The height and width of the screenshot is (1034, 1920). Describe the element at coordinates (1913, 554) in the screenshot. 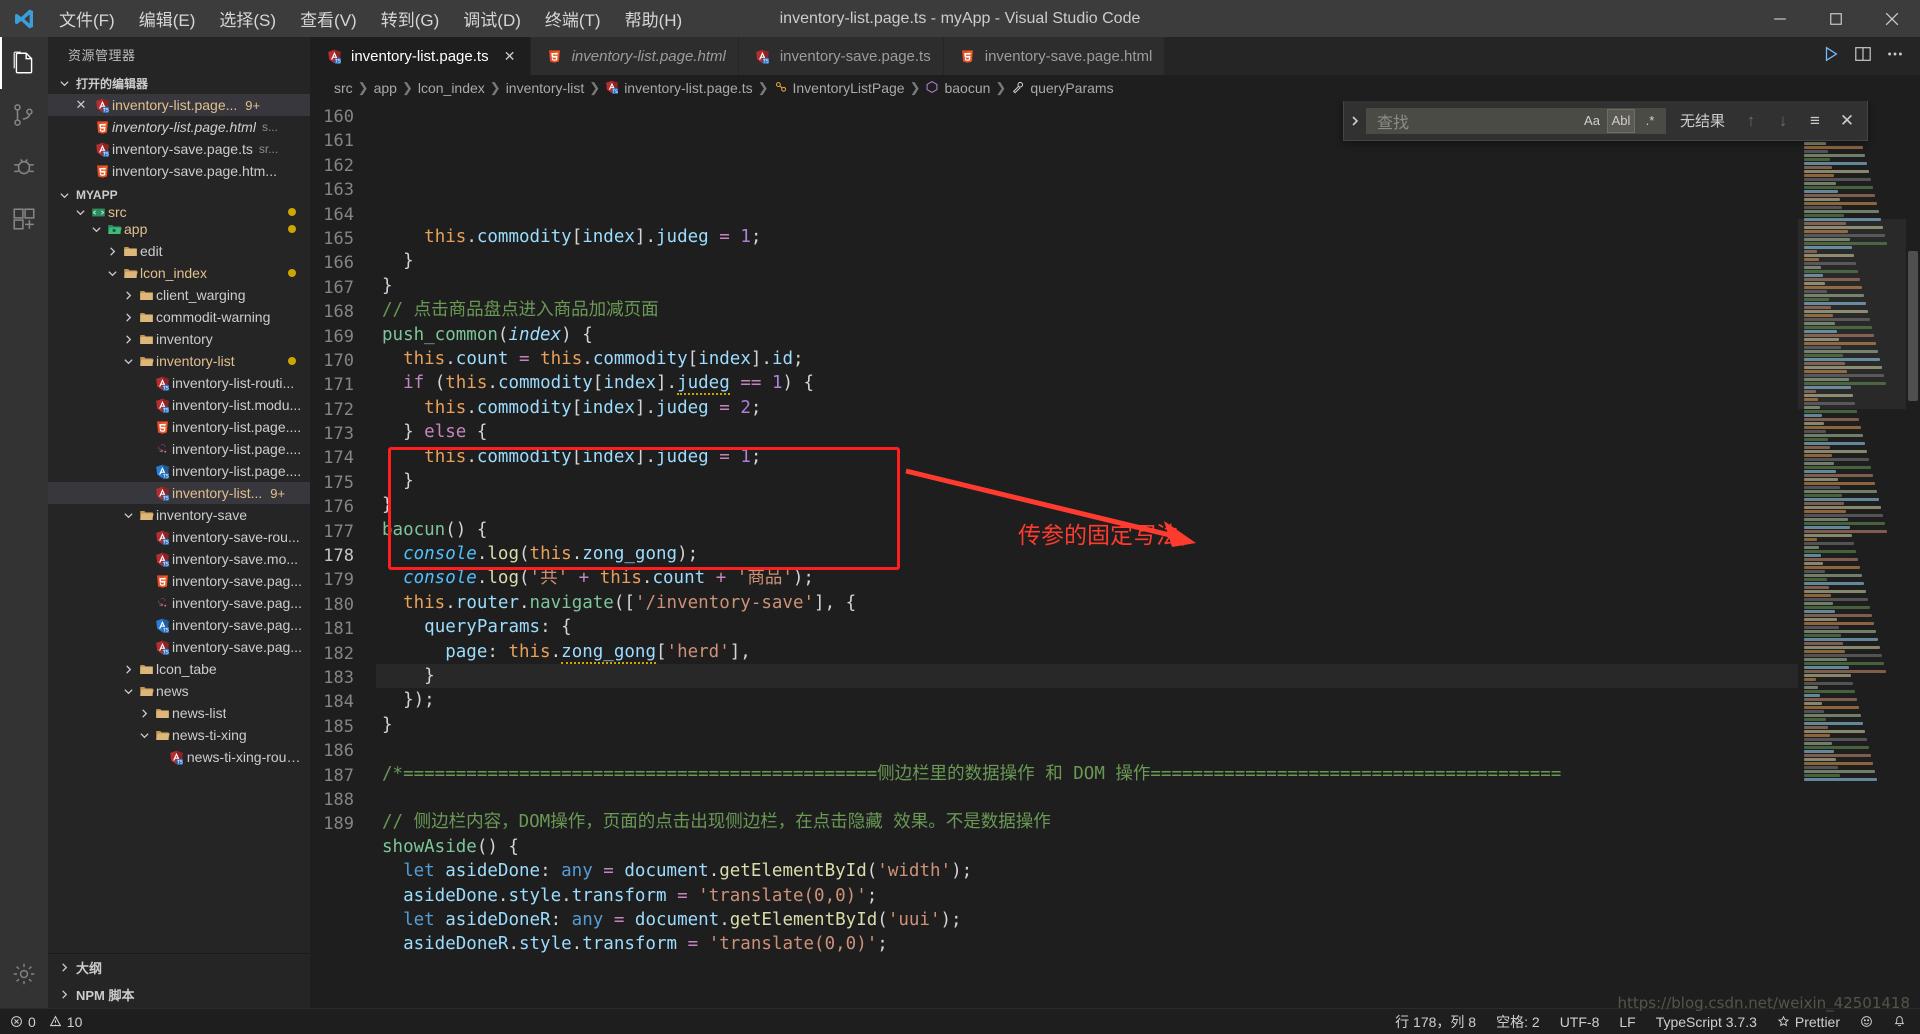

I see `editor-vertical-scrollbar` at that location.